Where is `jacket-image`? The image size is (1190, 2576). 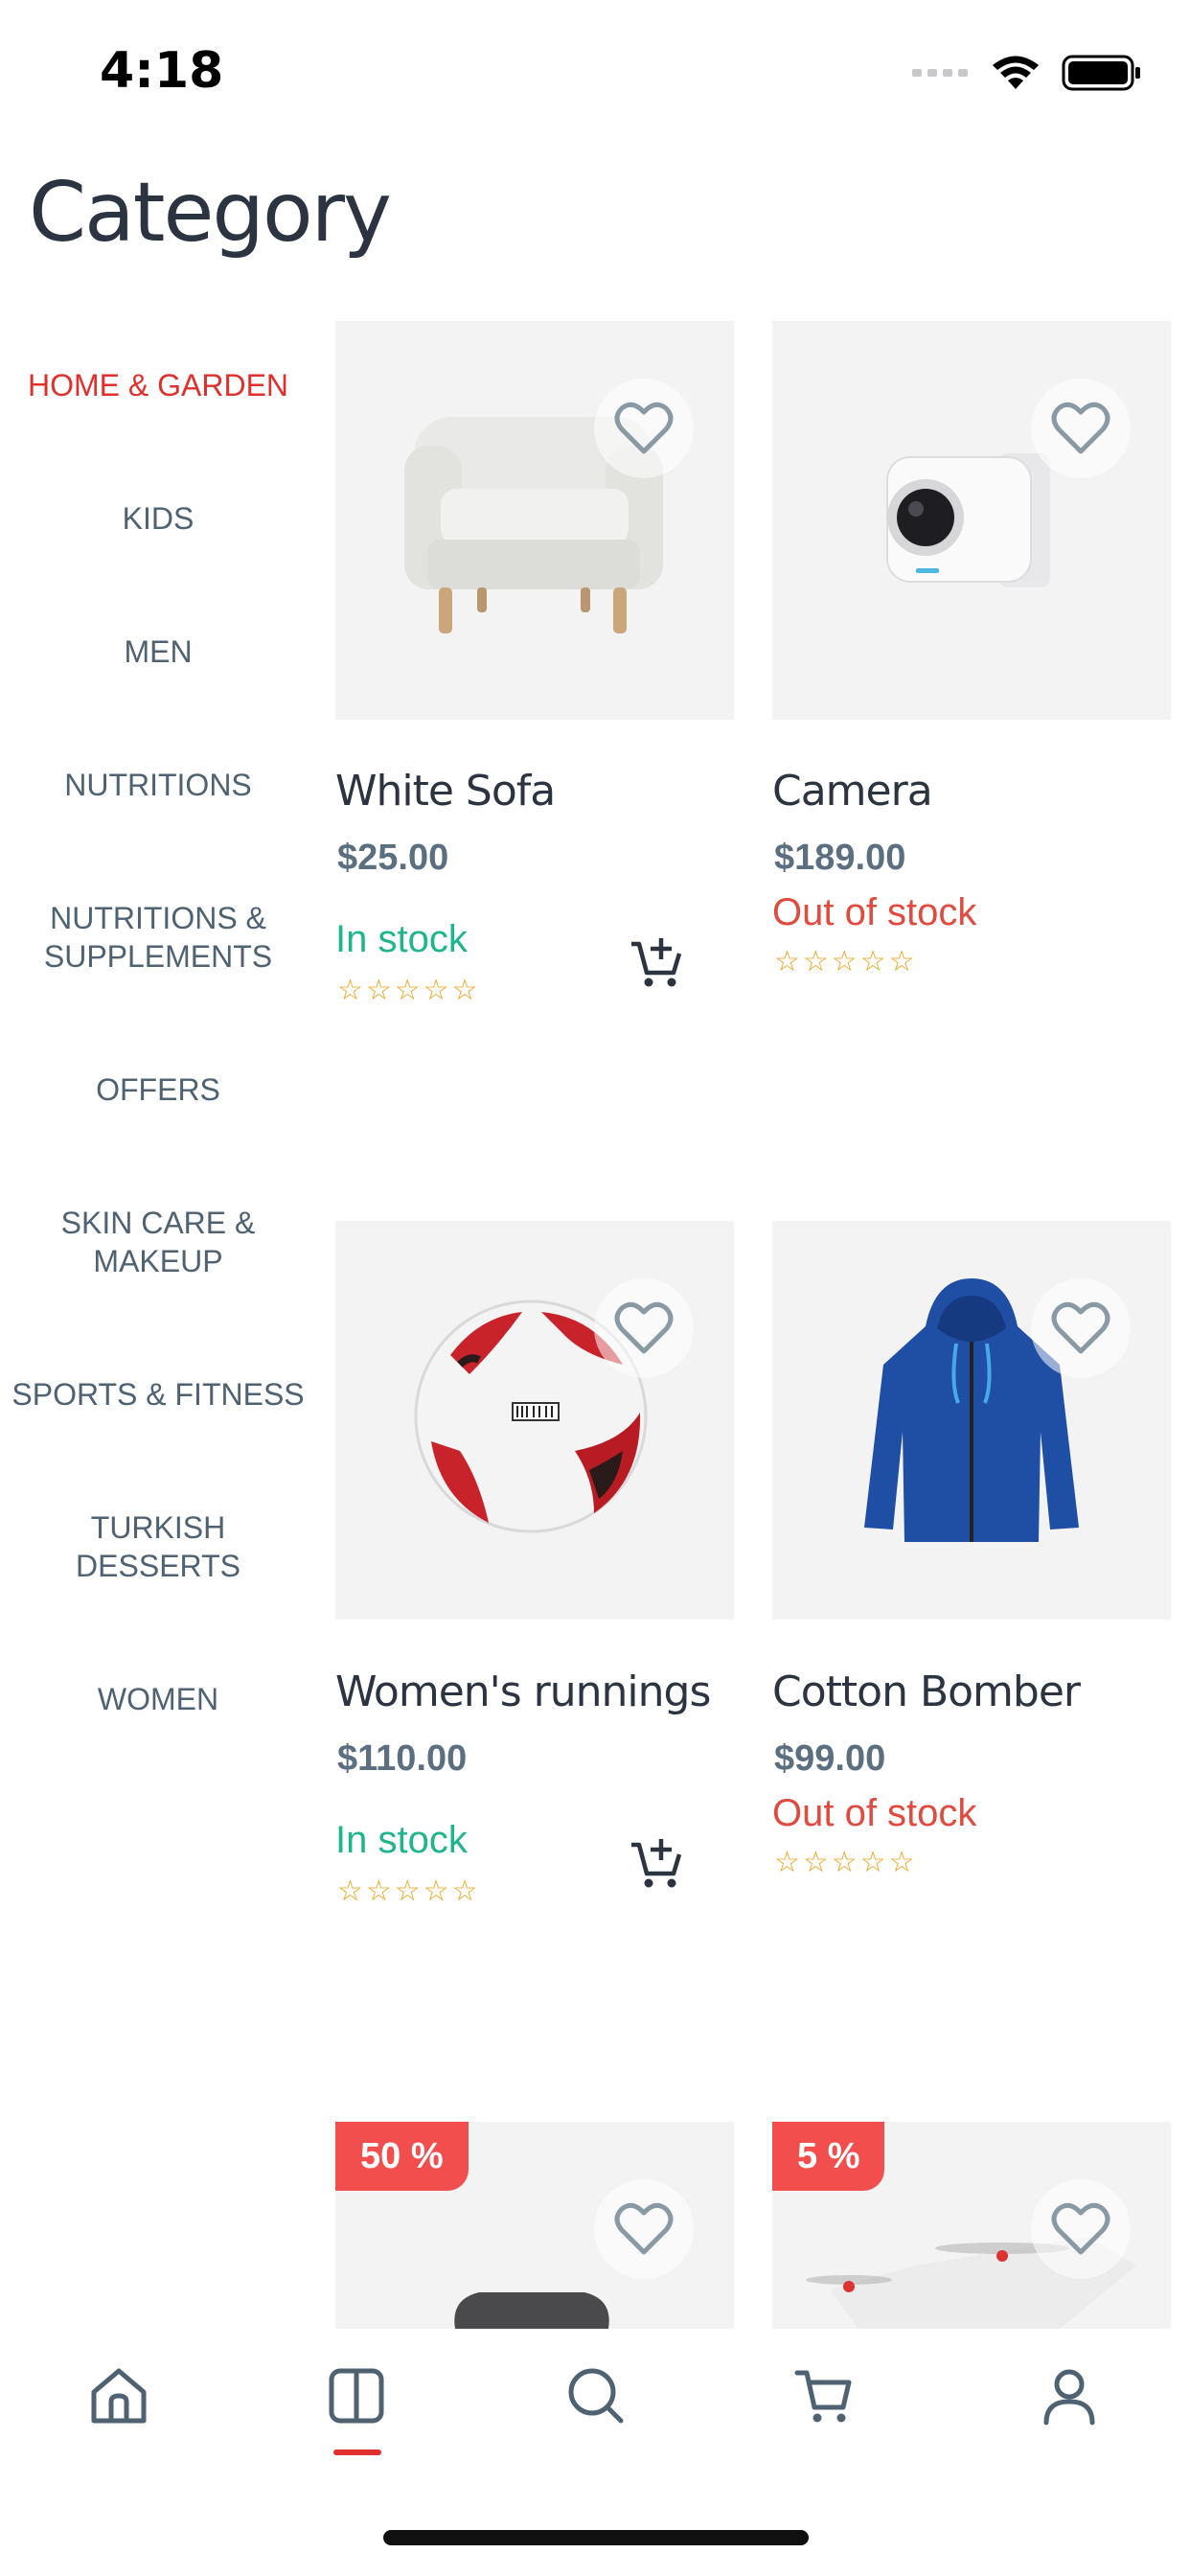 jacket-image is located at coordinates (972, 1410).